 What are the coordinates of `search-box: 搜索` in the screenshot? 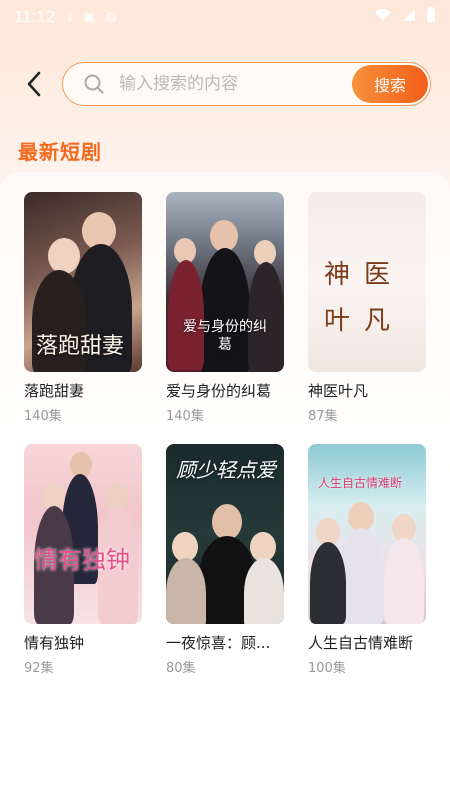 It's located at (246, 84).